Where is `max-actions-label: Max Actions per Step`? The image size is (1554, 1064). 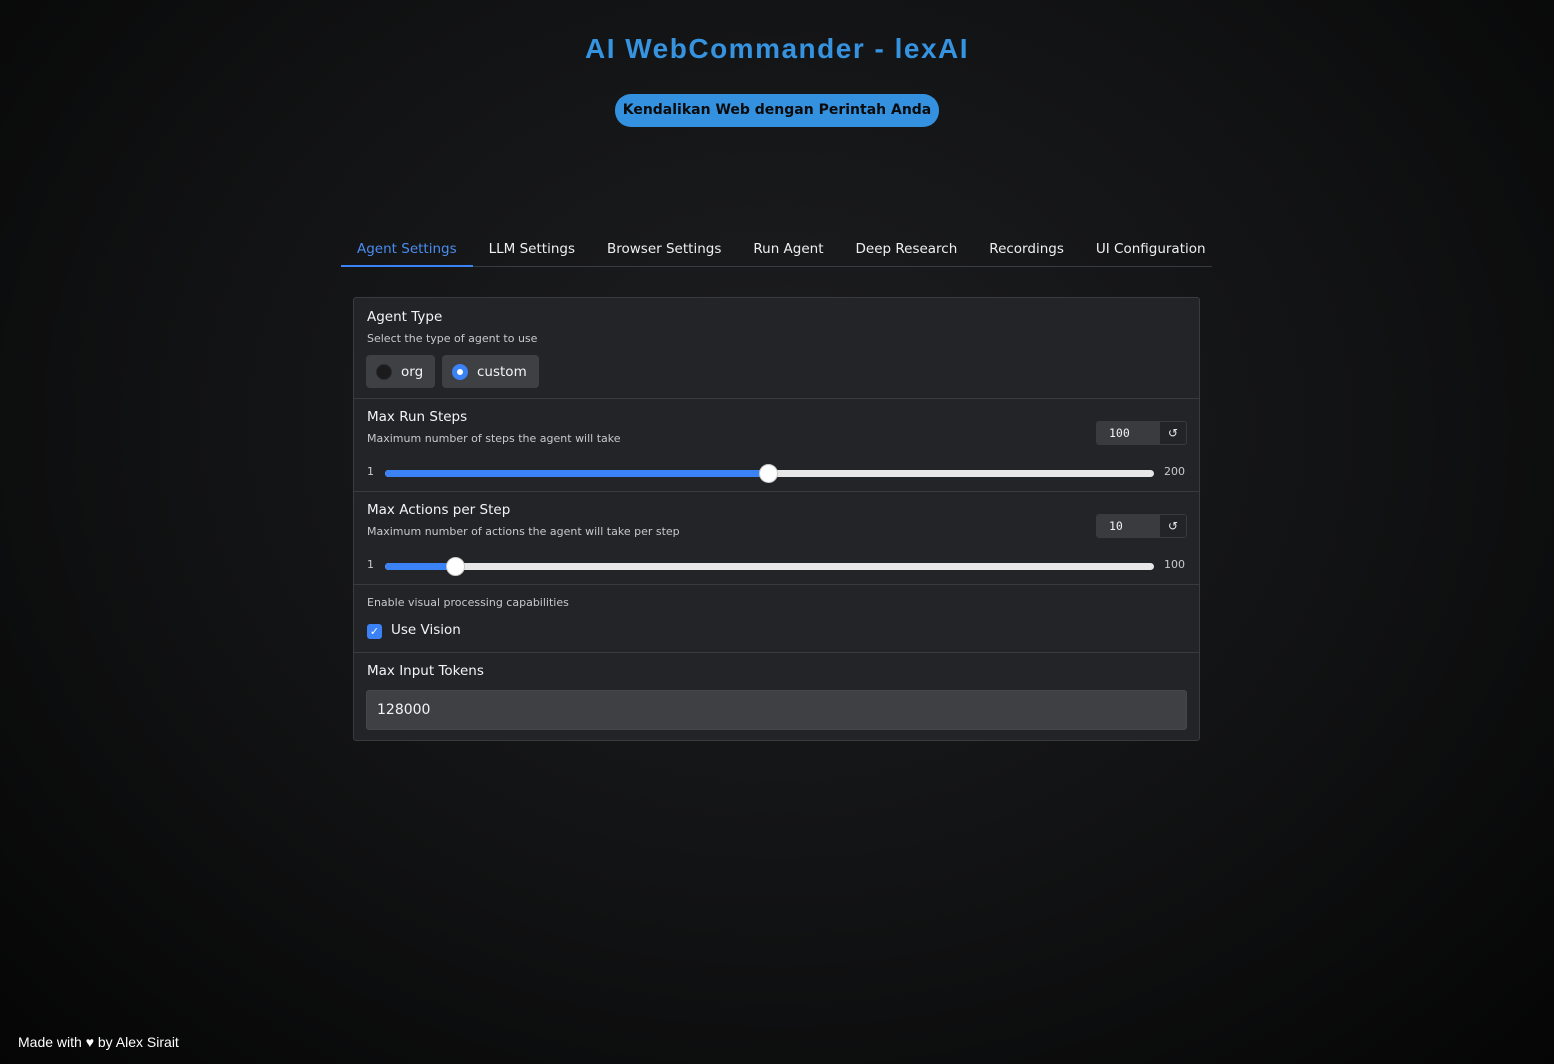
max-actions-label: Max Actions per Step is located at coordinates (439, 510).